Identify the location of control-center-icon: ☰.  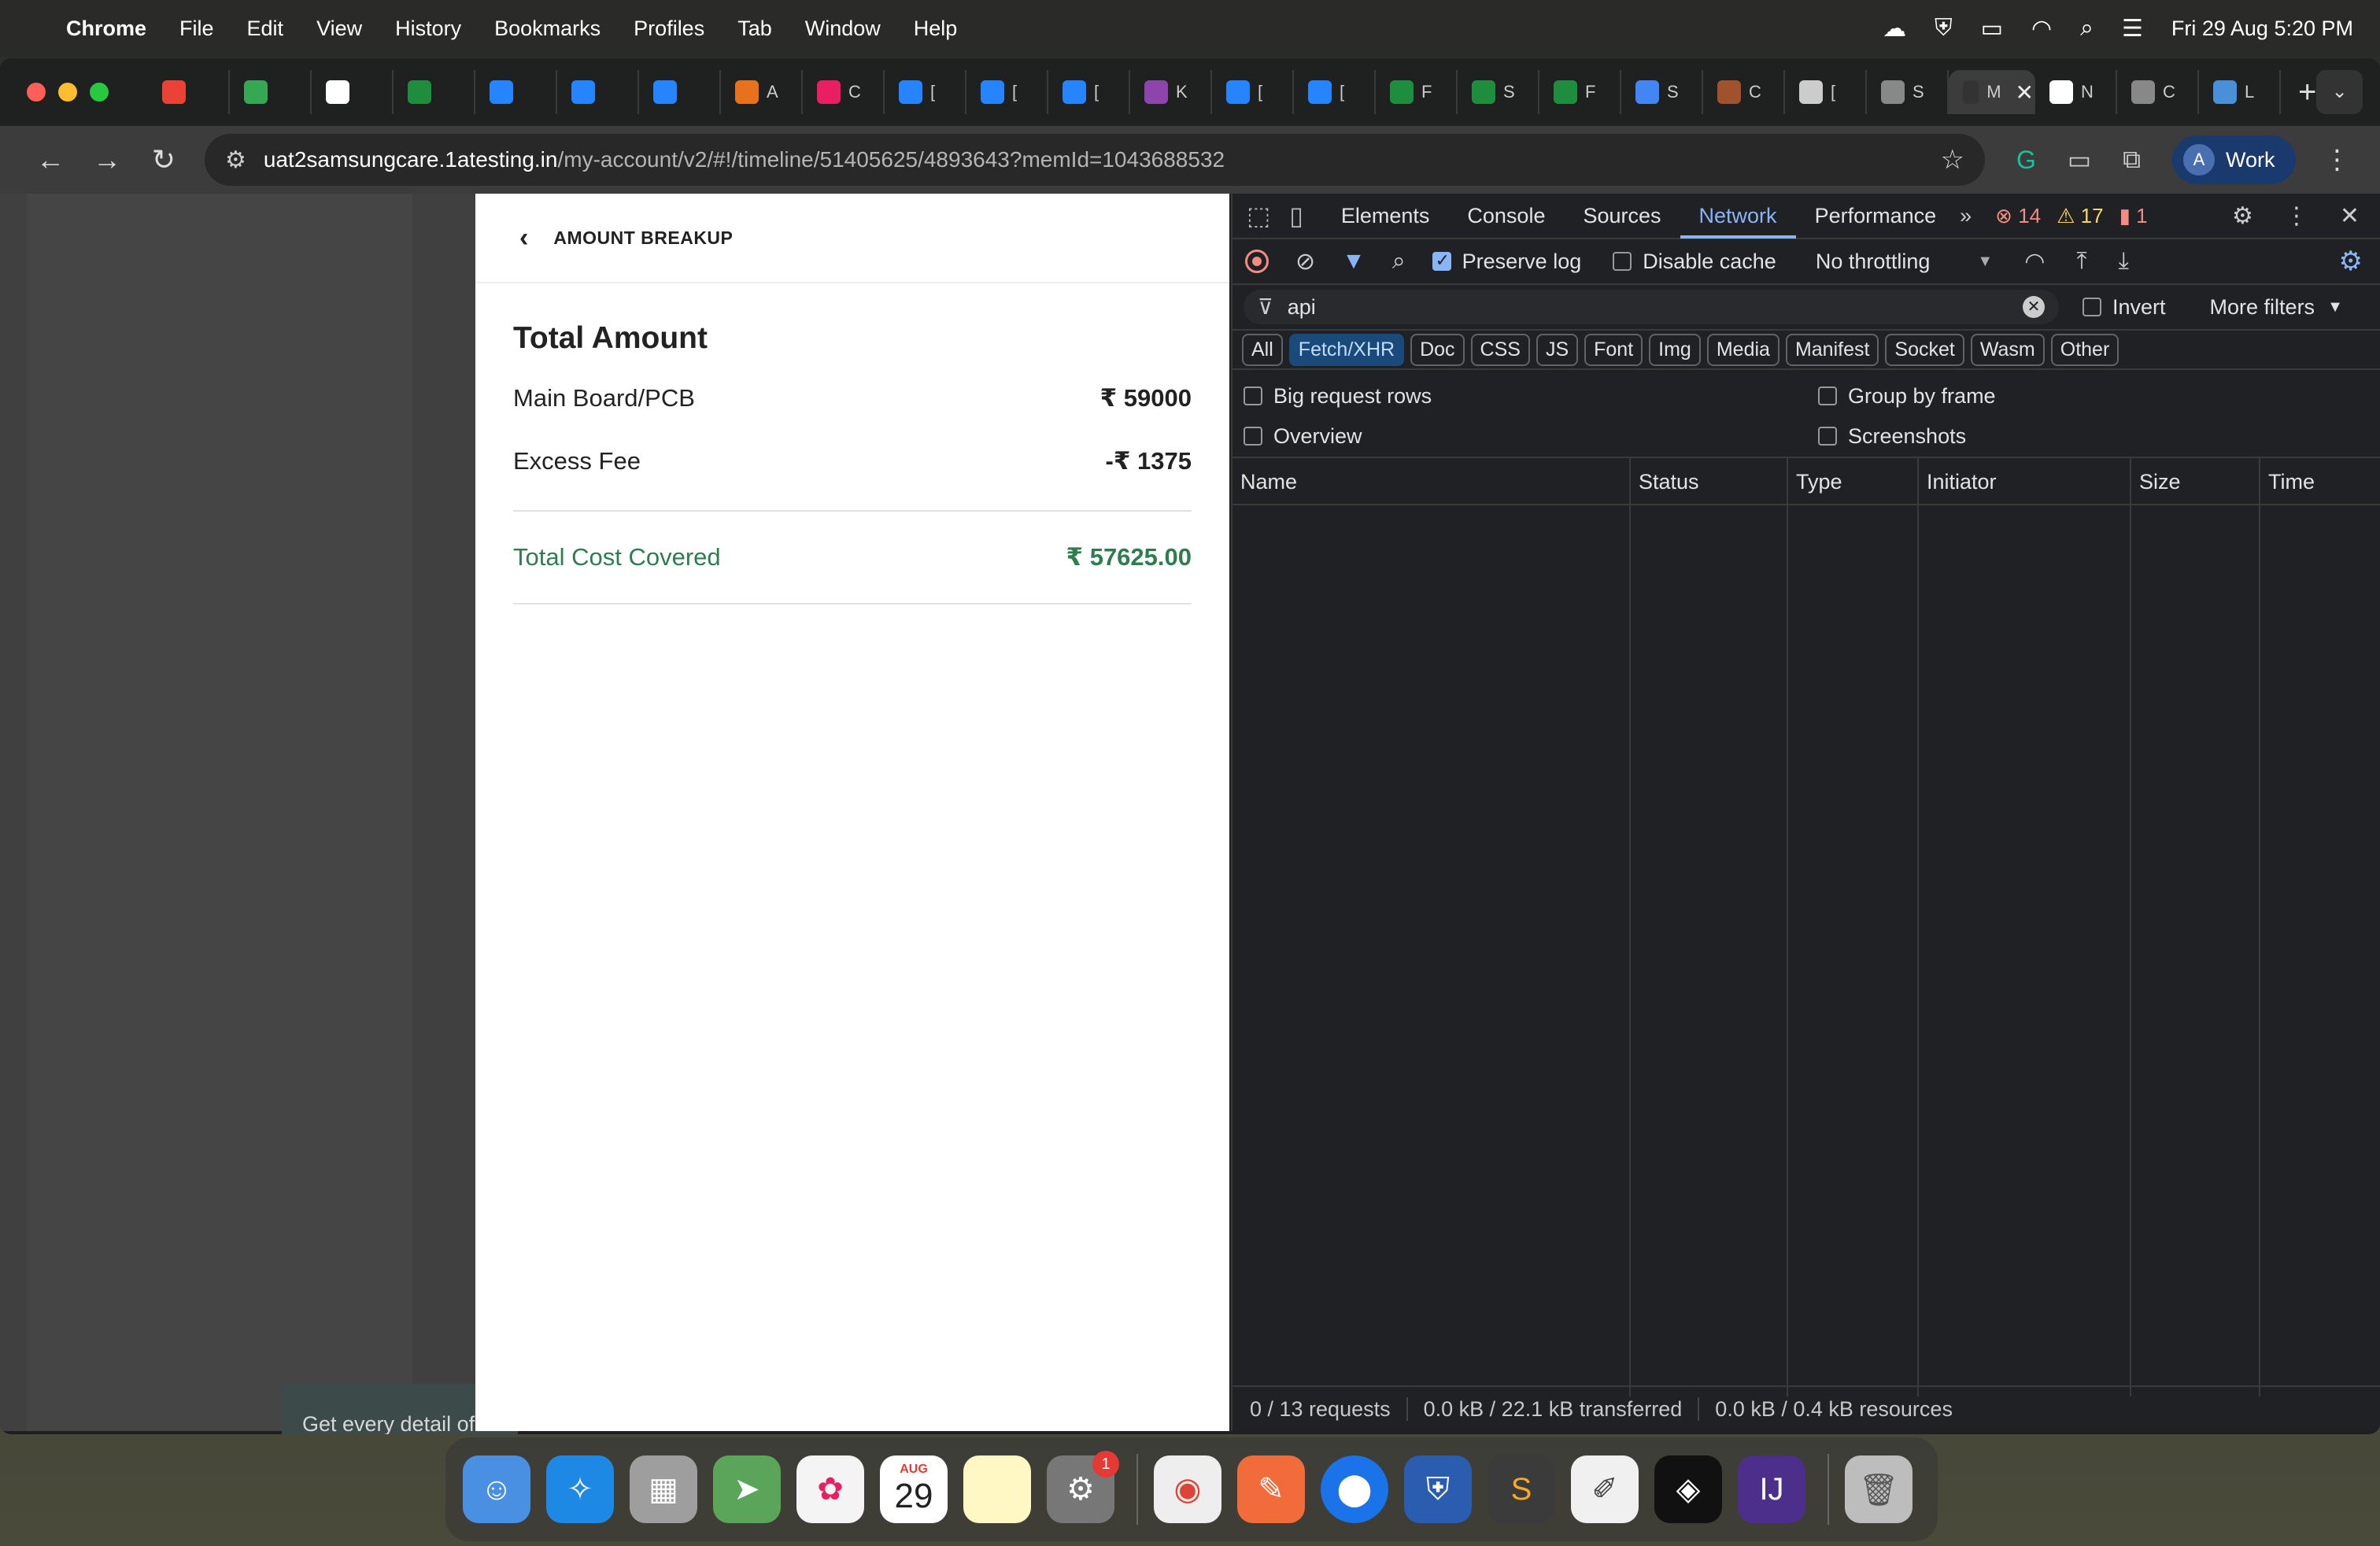
(2132, 29).